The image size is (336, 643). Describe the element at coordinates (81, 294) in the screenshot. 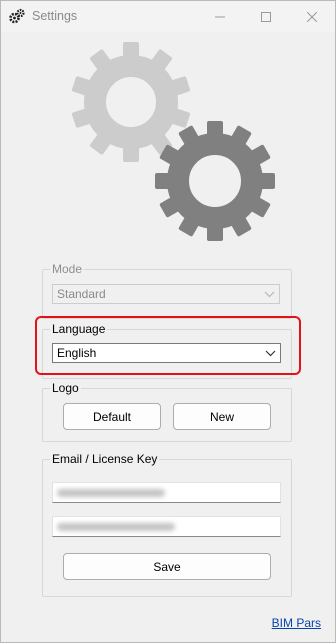

I see `mode-dropdown-value: Standard` at that location.